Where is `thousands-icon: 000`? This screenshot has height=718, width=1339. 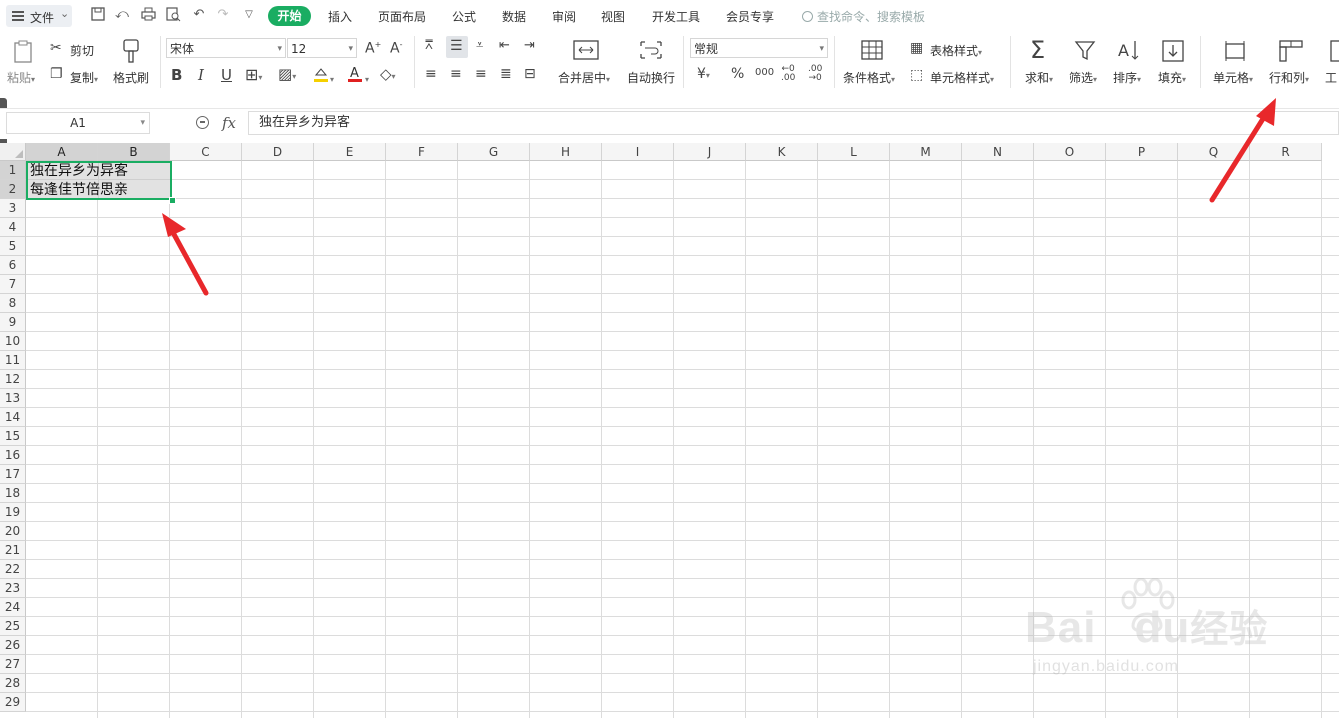 thousands-icon: 000 is located at coordinates (764, 72).